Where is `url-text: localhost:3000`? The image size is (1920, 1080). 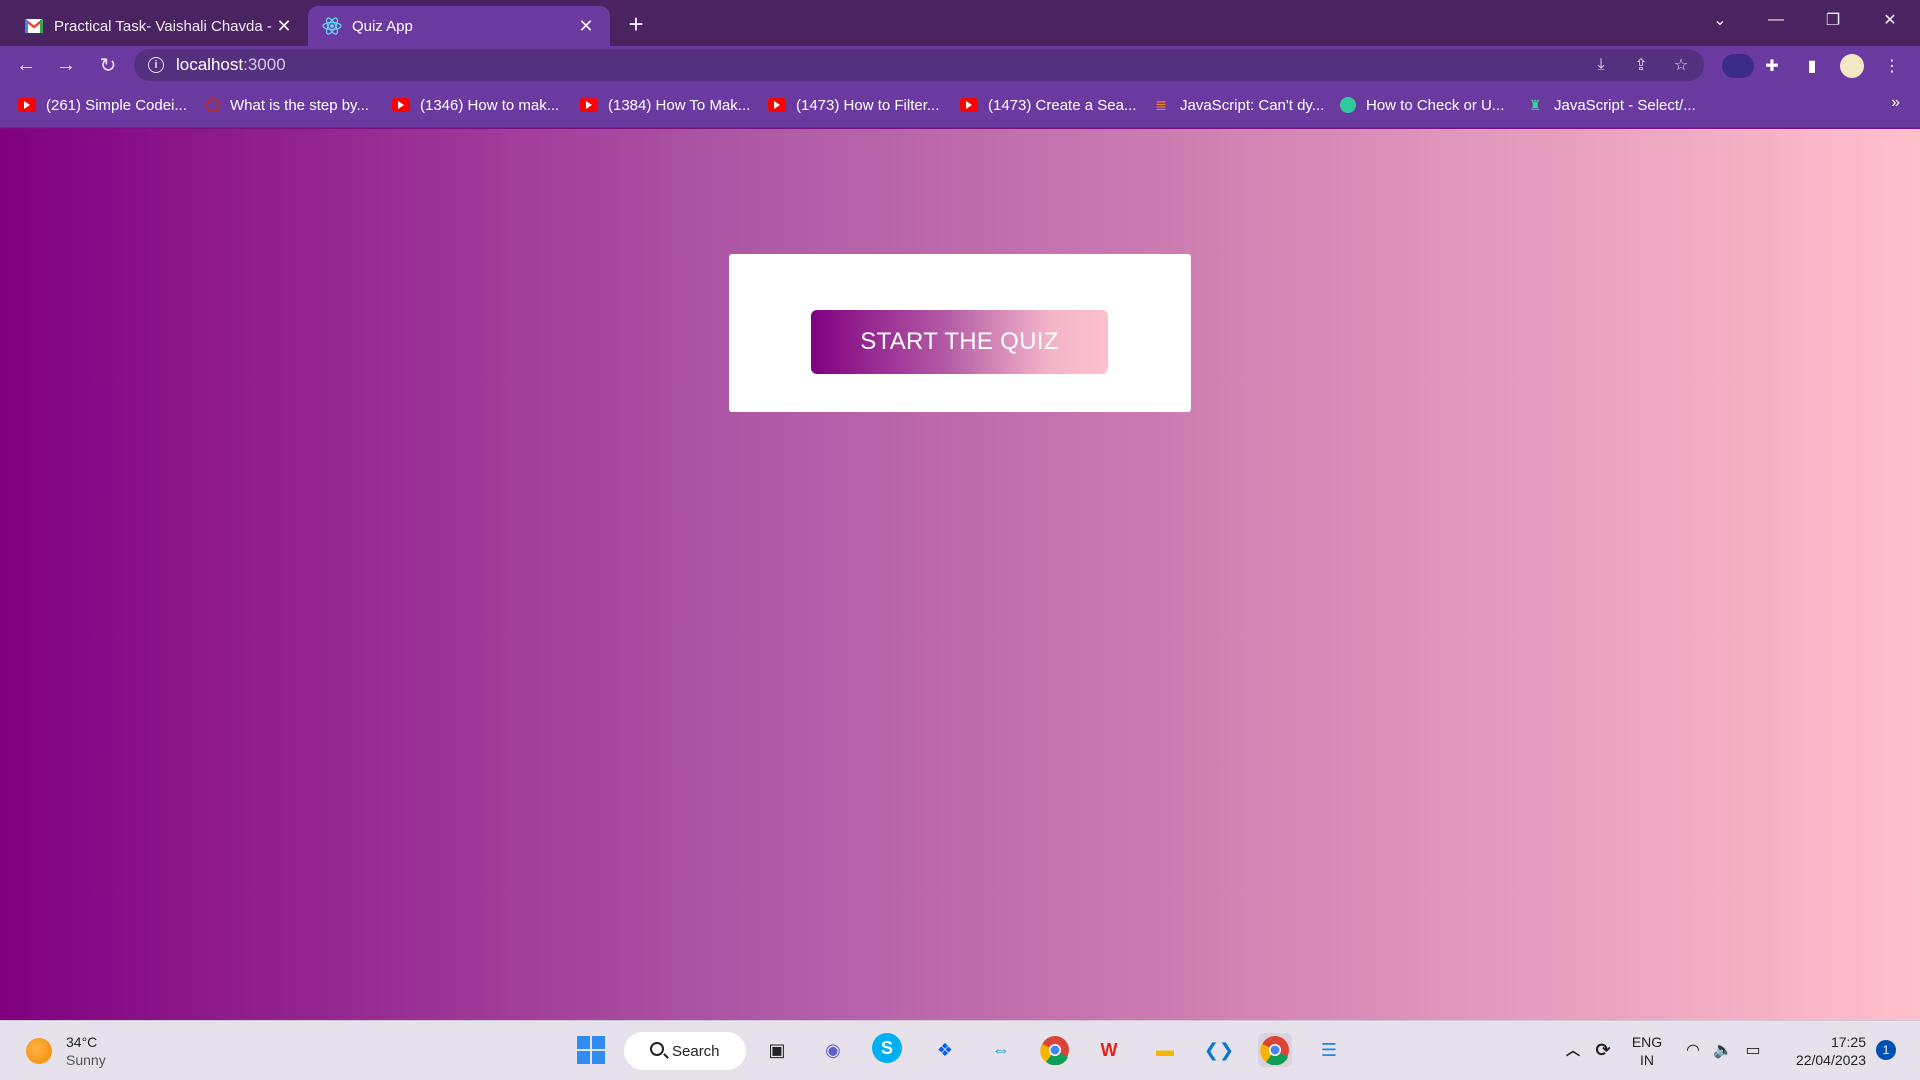 url-text: localhost:3000 is located at coordinates (231, 64).